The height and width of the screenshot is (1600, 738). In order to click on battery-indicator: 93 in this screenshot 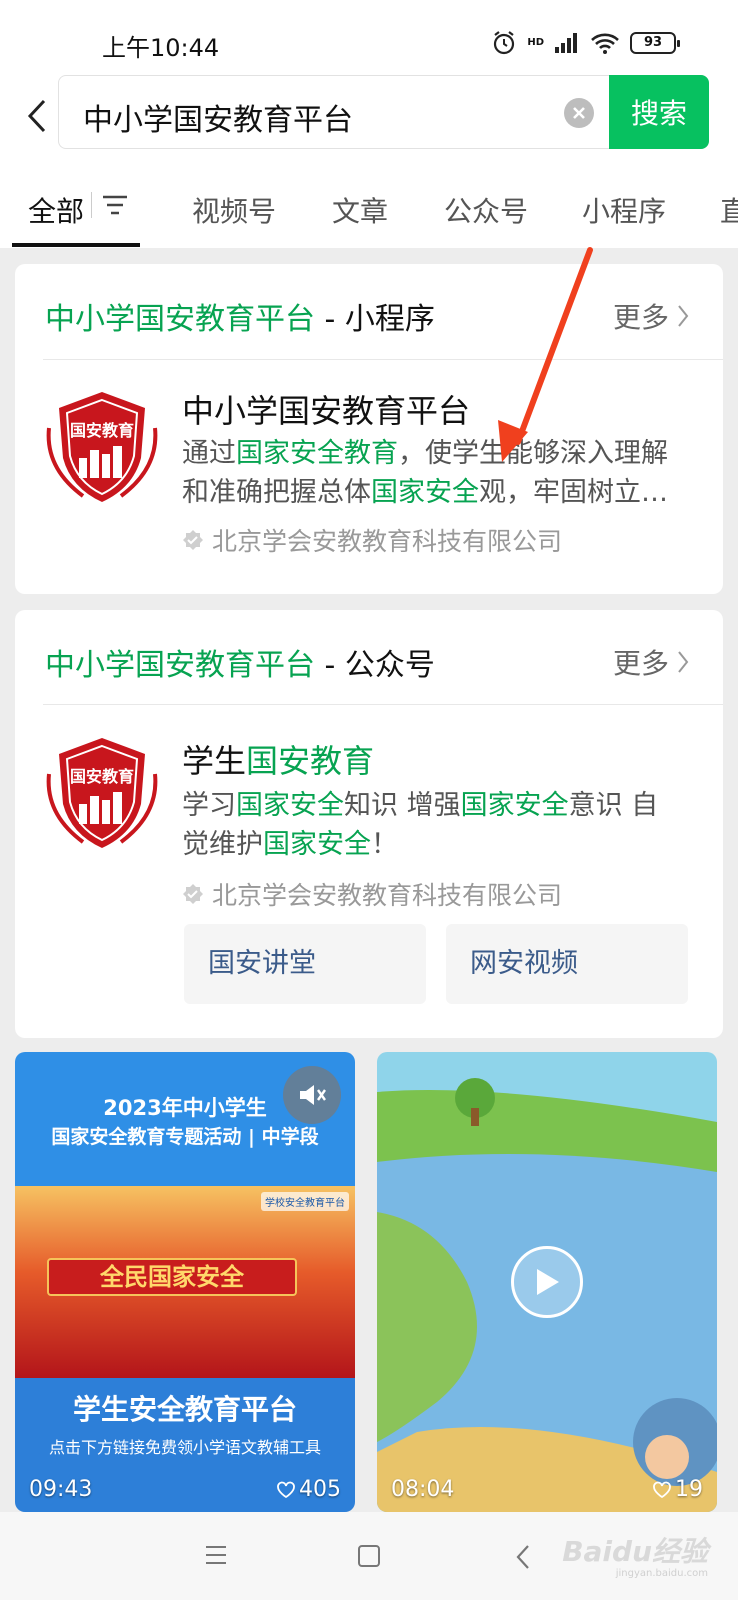, I will do `click(655, 43)`.